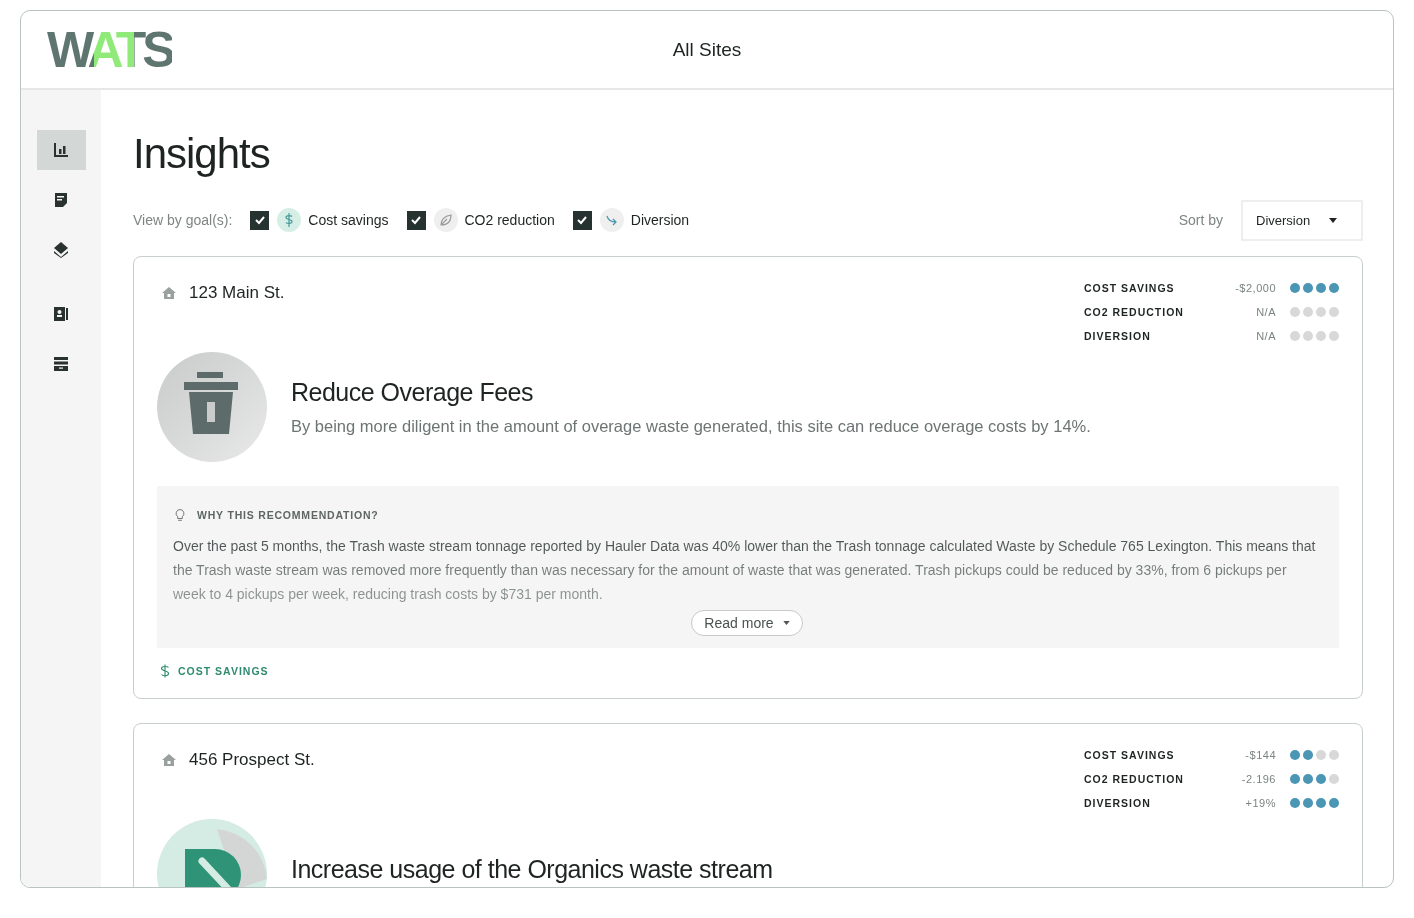 The height and width of the screenshot is (918, 1414). I want to click on sort-dropdown: Diversion, so click(1302, 220).